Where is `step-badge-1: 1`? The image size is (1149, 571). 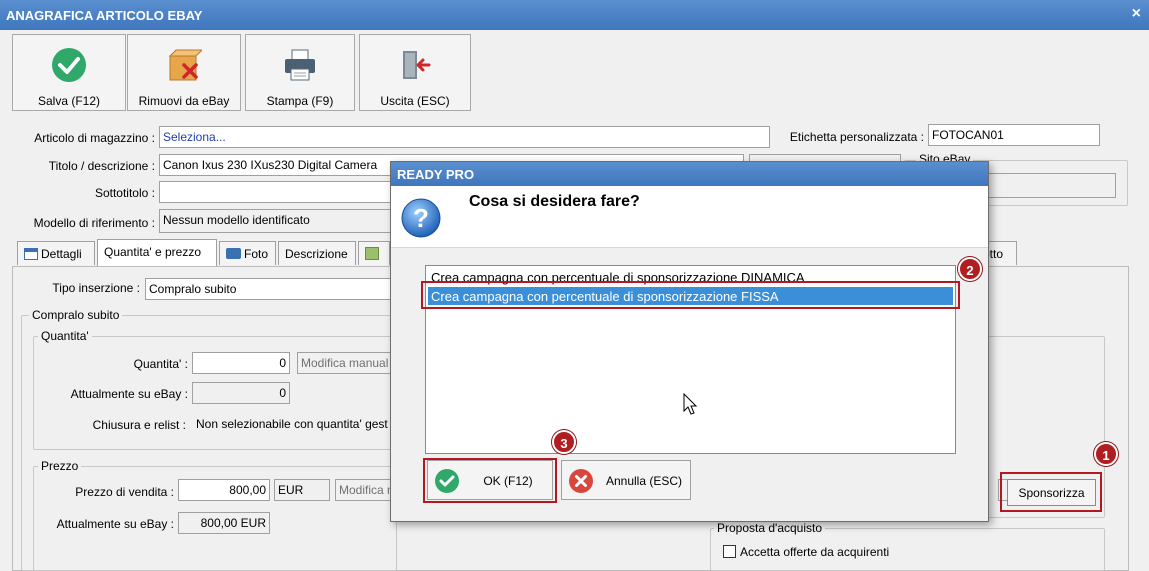
step-badge-1: 1 is located at coordinates (1106, 454).